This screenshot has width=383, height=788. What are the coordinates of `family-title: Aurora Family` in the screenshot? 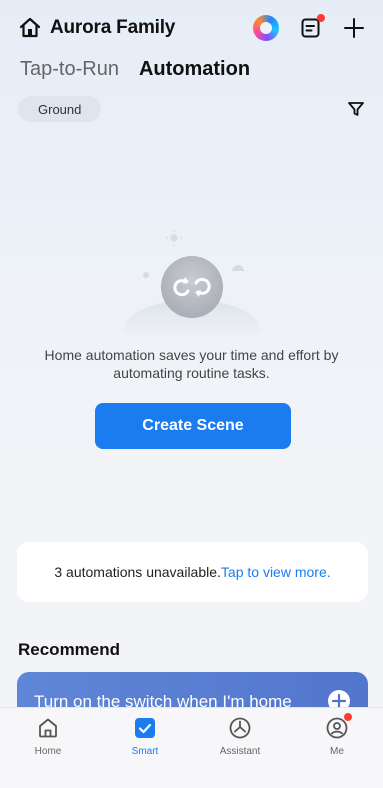 It's located at (112, 28).